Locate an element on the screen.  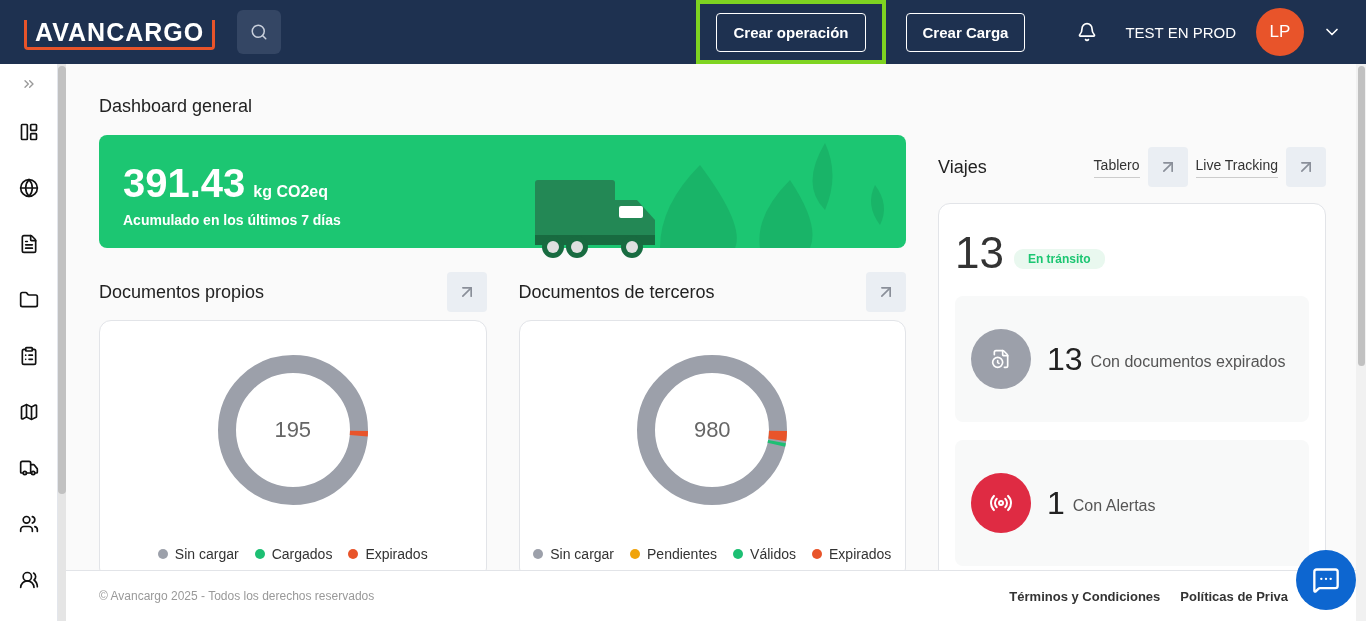
globe-icon is located at coordinates (28, 188).